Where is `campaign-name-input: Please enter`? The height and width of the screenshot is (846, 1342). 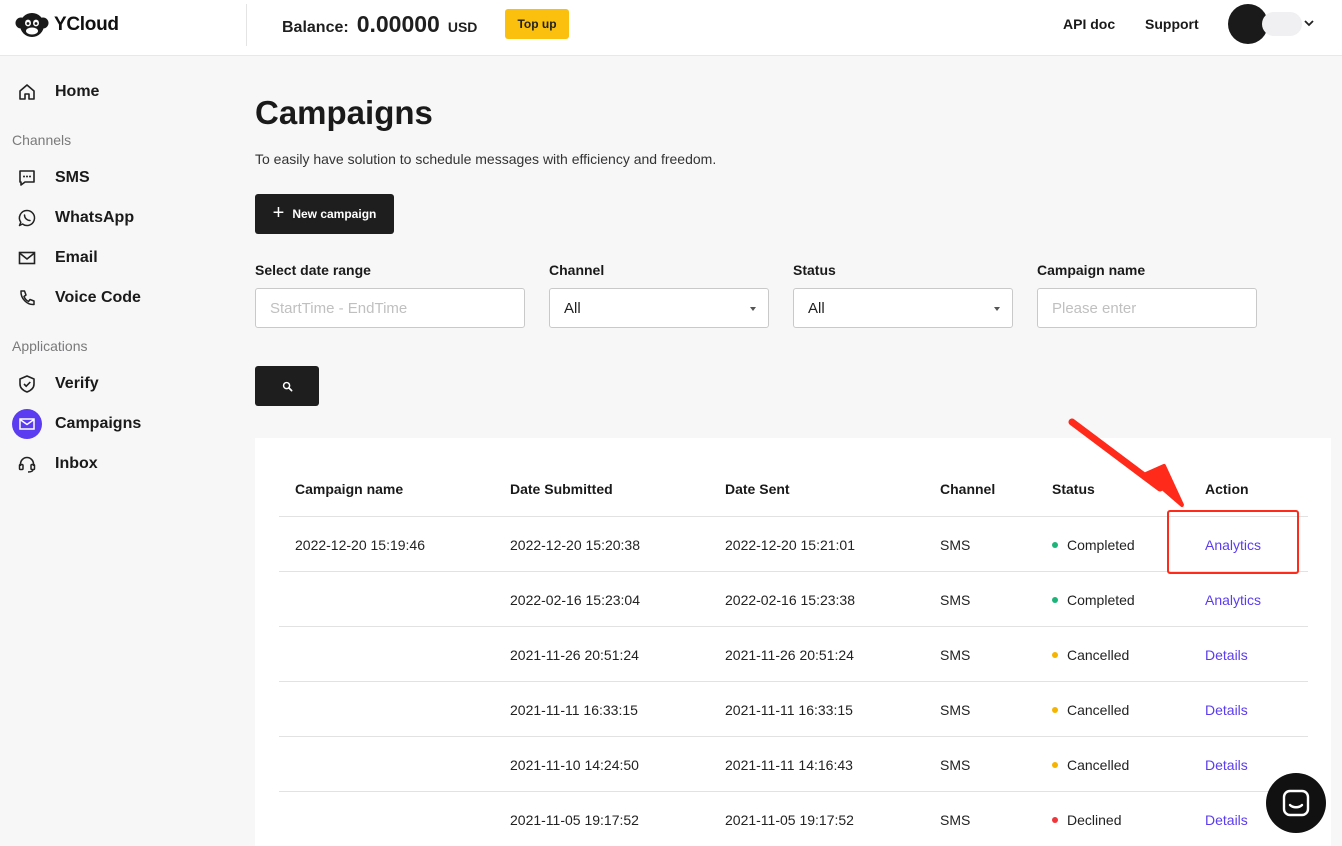 campaign-name-input: Please enter is located at coordinates (1147, 308).